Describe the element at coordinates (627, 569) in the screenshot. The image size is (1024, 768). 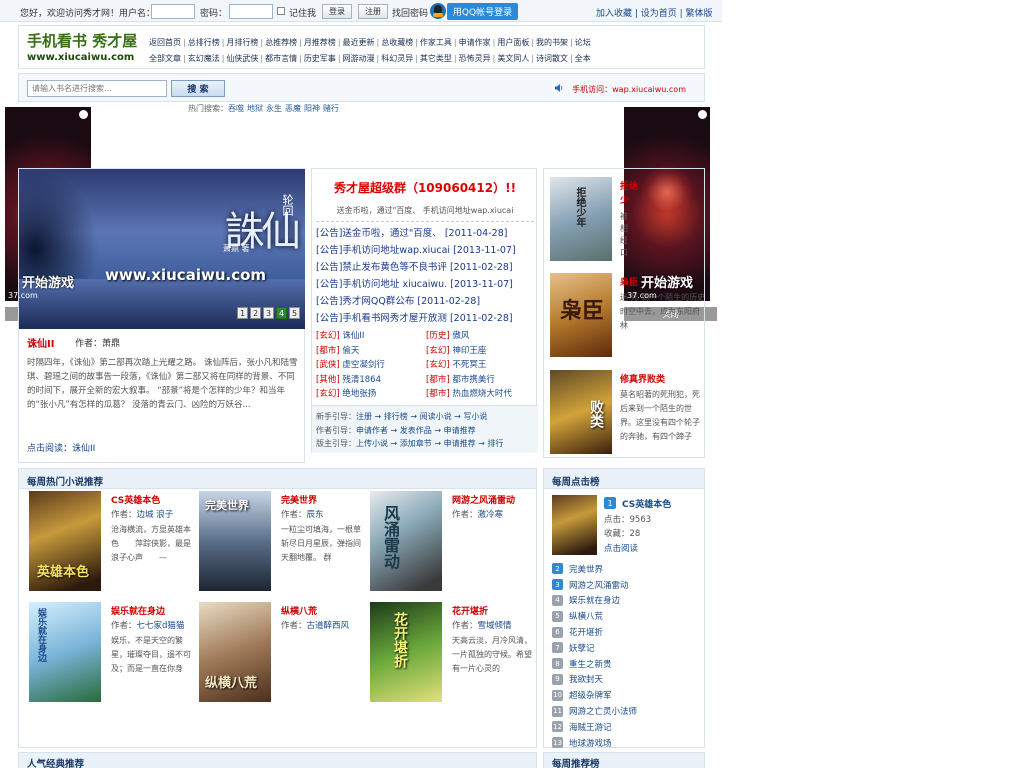
I see `rank-list-item: 2 完美世界` at that location.